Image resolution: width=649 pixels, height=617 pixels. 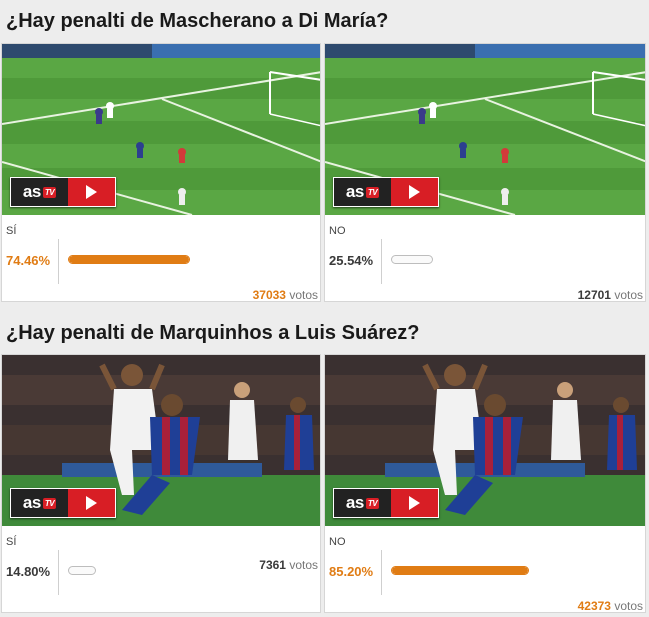 I want to click on vote-count-number: 42373, so click(x=594, y=606).